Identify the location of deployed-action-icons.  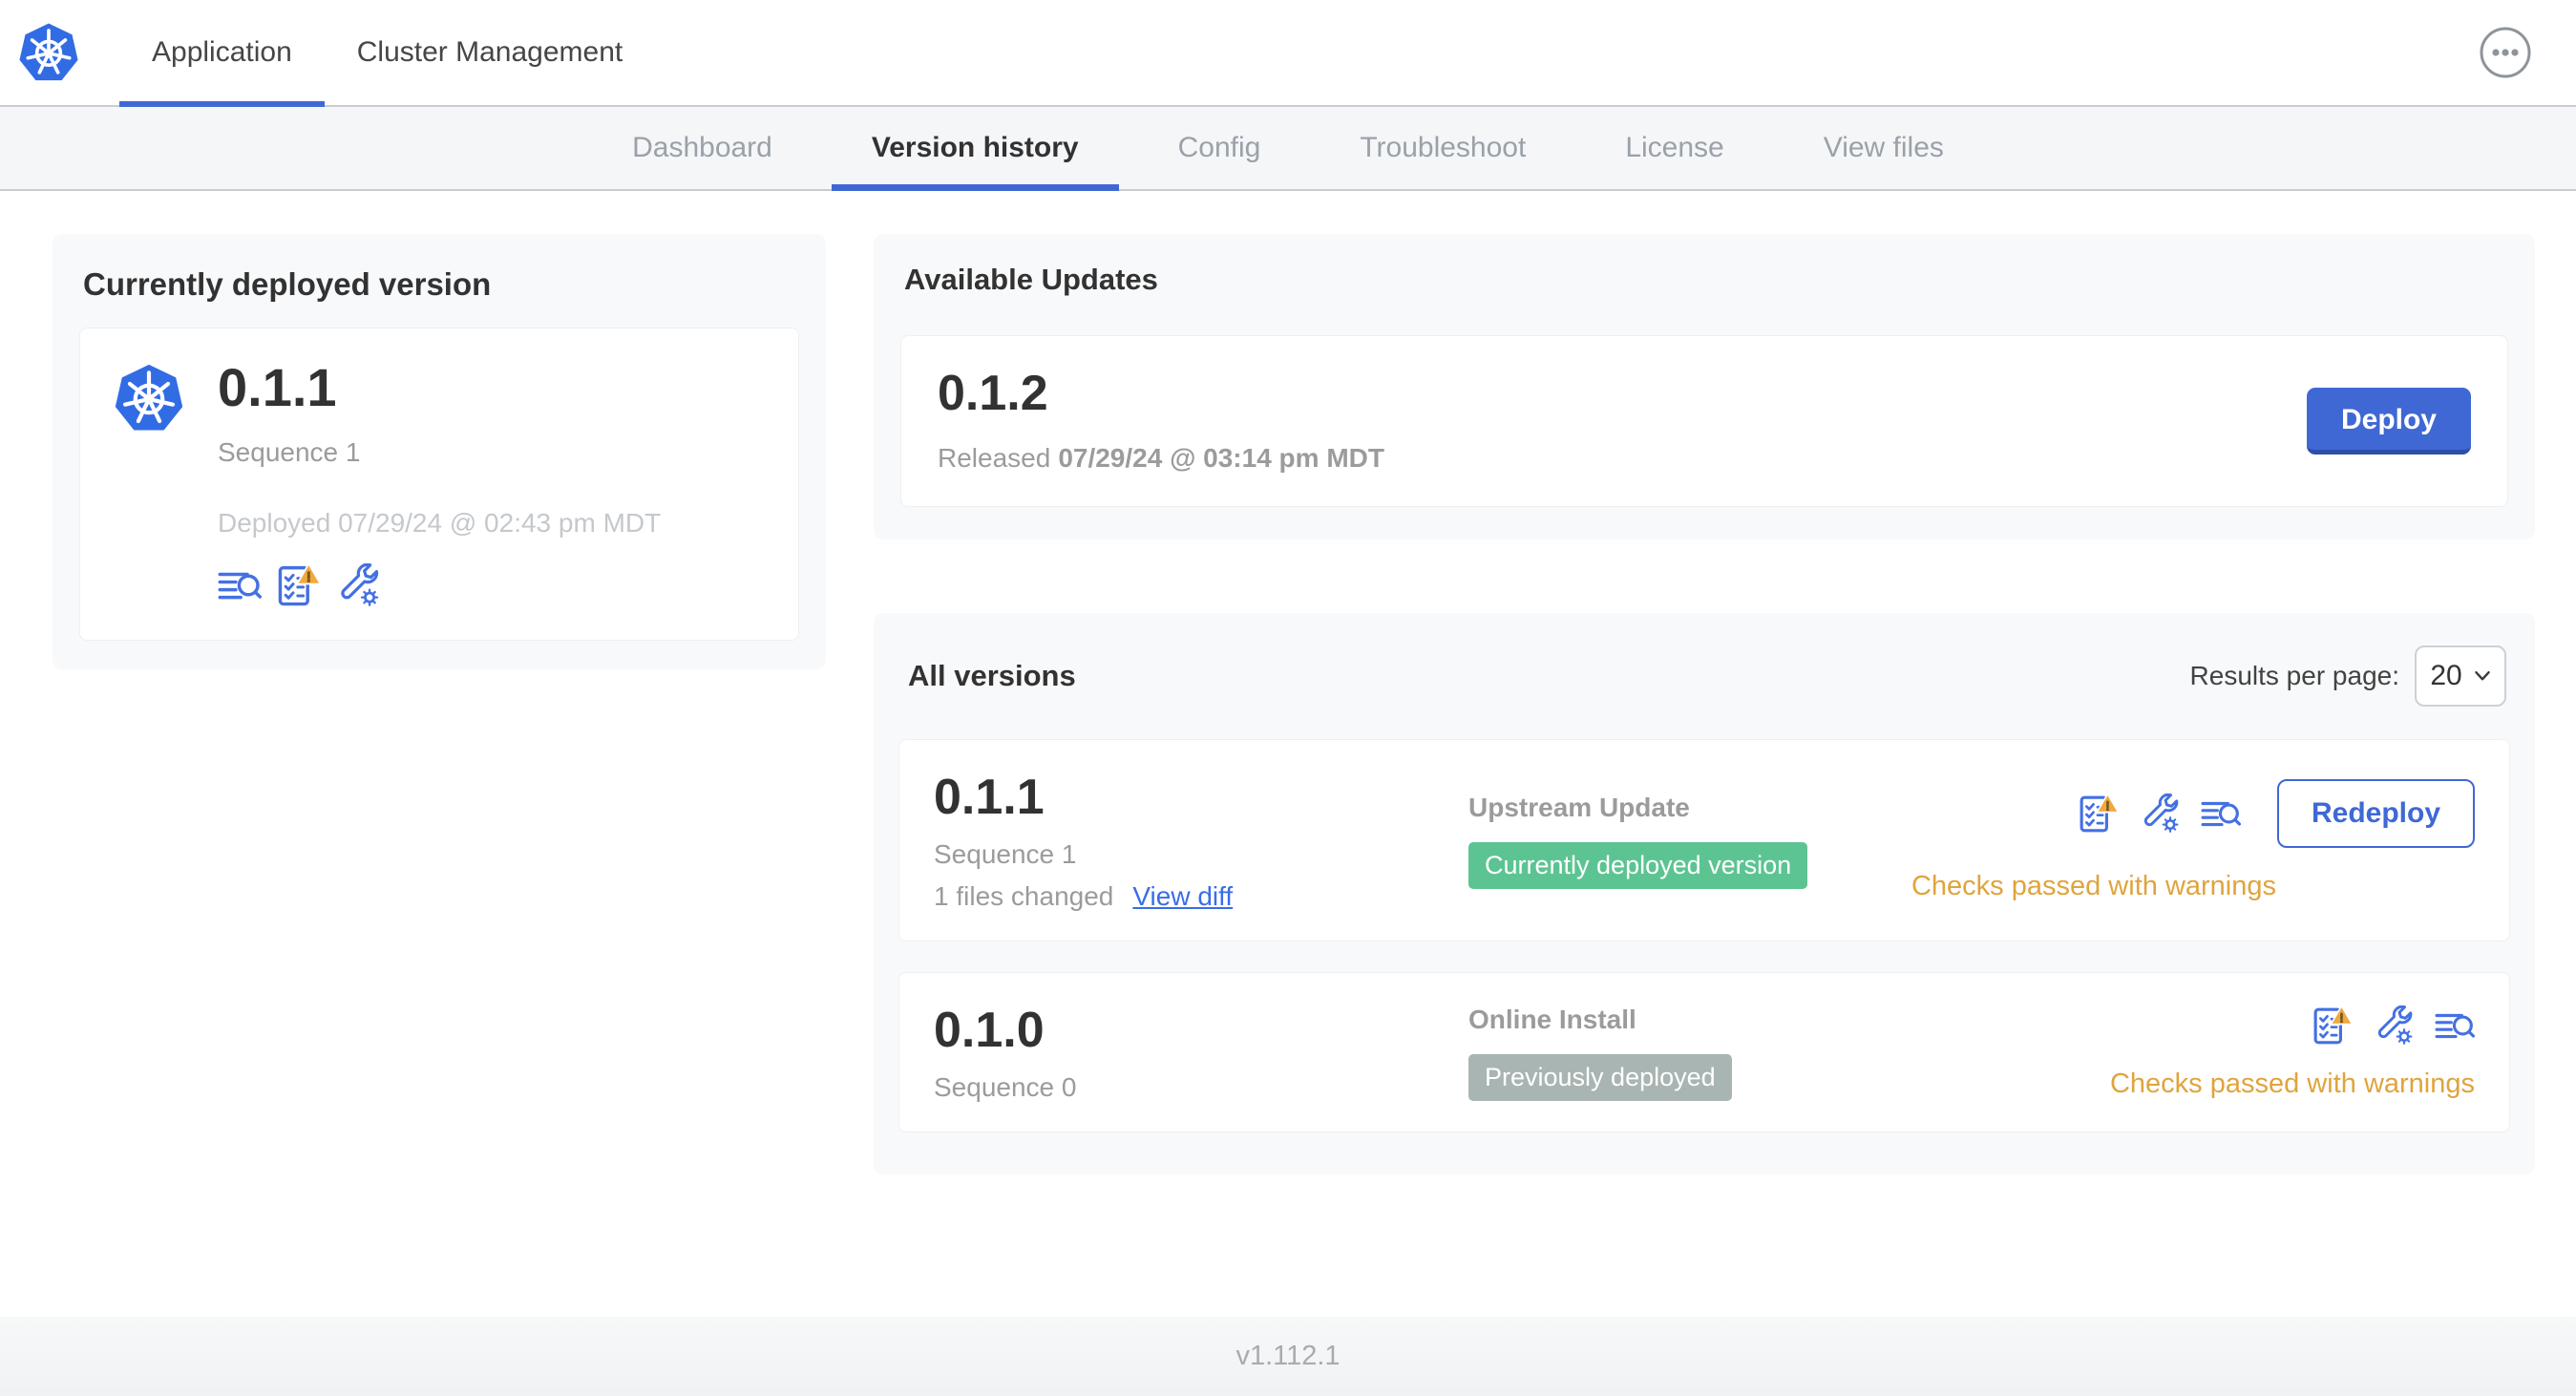
(439, 585).